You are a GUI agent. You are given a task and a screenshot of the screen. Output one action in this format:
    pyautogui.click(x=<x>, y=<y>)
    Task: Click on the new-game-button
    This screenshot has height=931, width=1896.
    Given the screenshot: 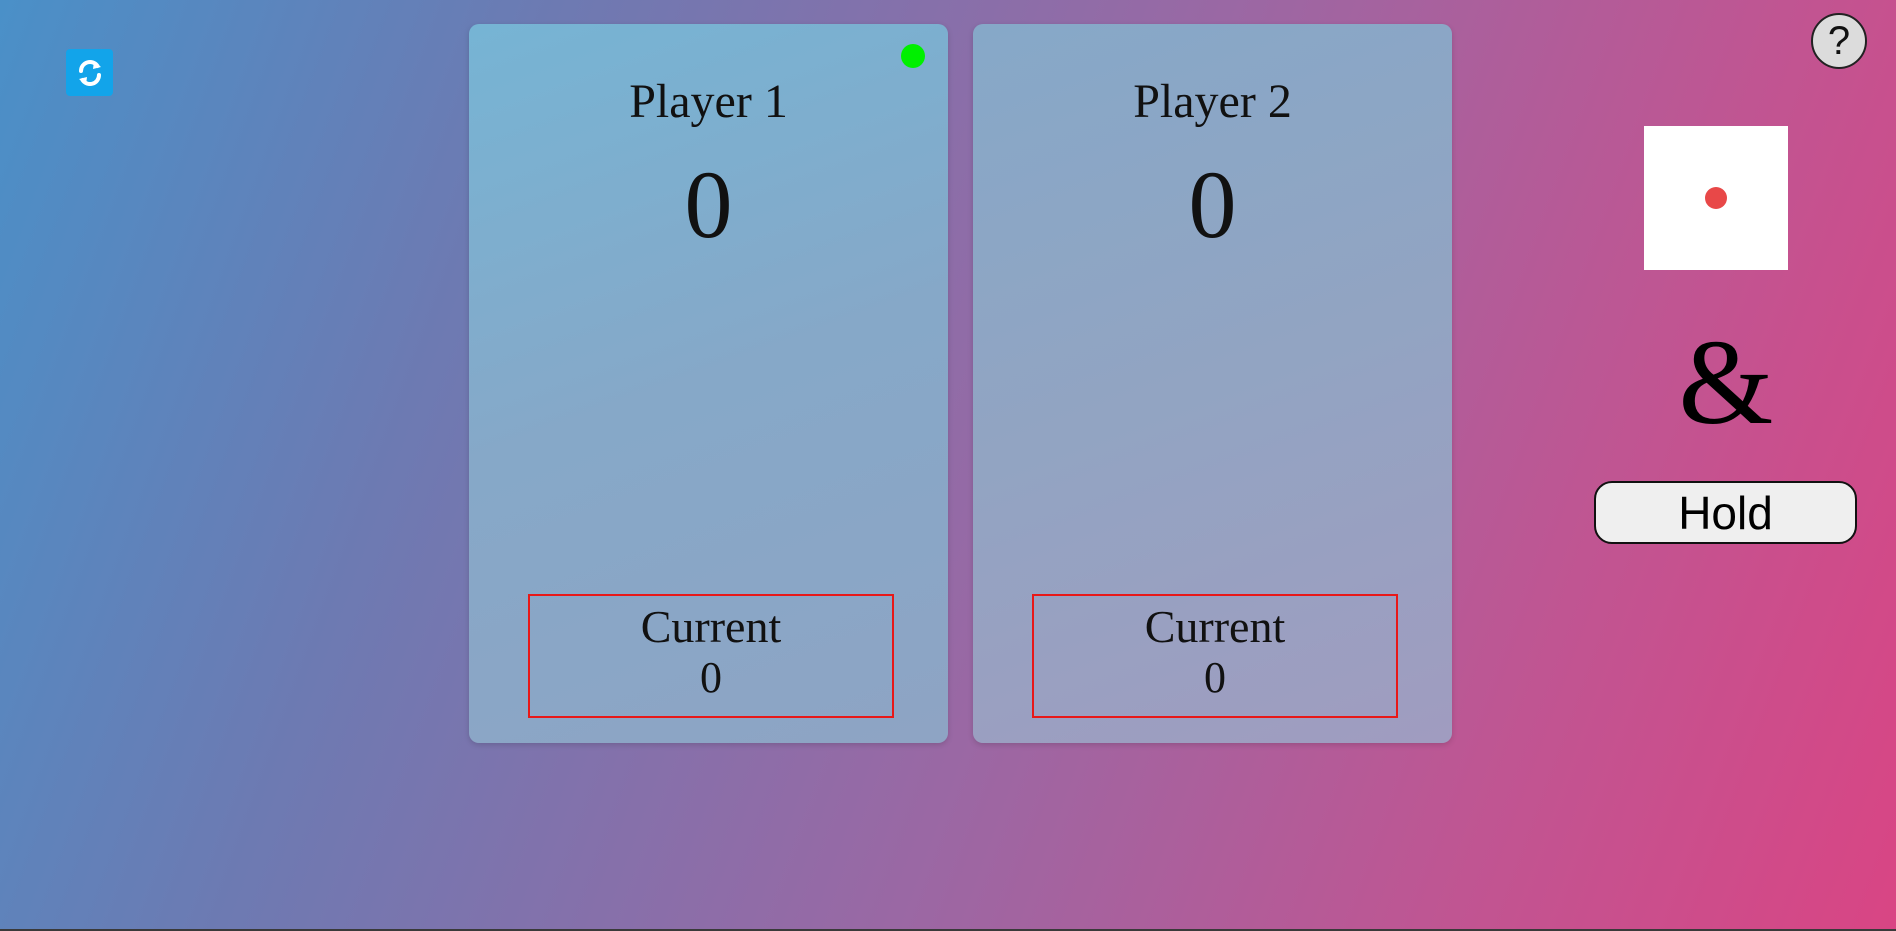 What is the action you would take?
    pyautogui.click(x=89, y=72)
    